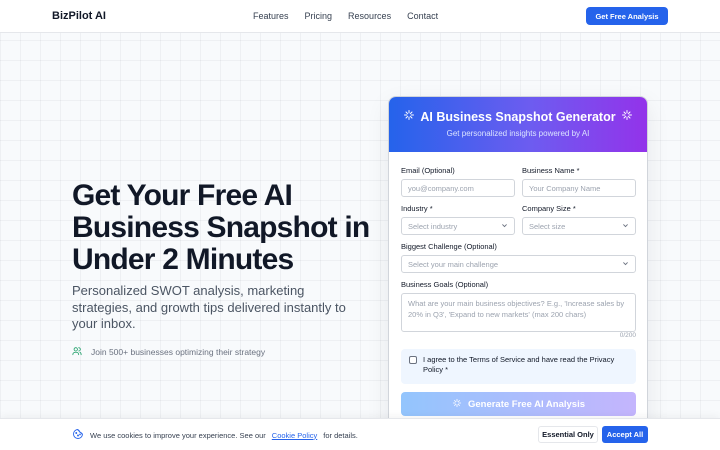 Image resolution: width=720 pixels, height=450 pixels. What do you see at coordinates (449, 246) in the screenshot?
I see `challenge-label: Biggest Challenge (Optional)` at bounding box center [449, 246].